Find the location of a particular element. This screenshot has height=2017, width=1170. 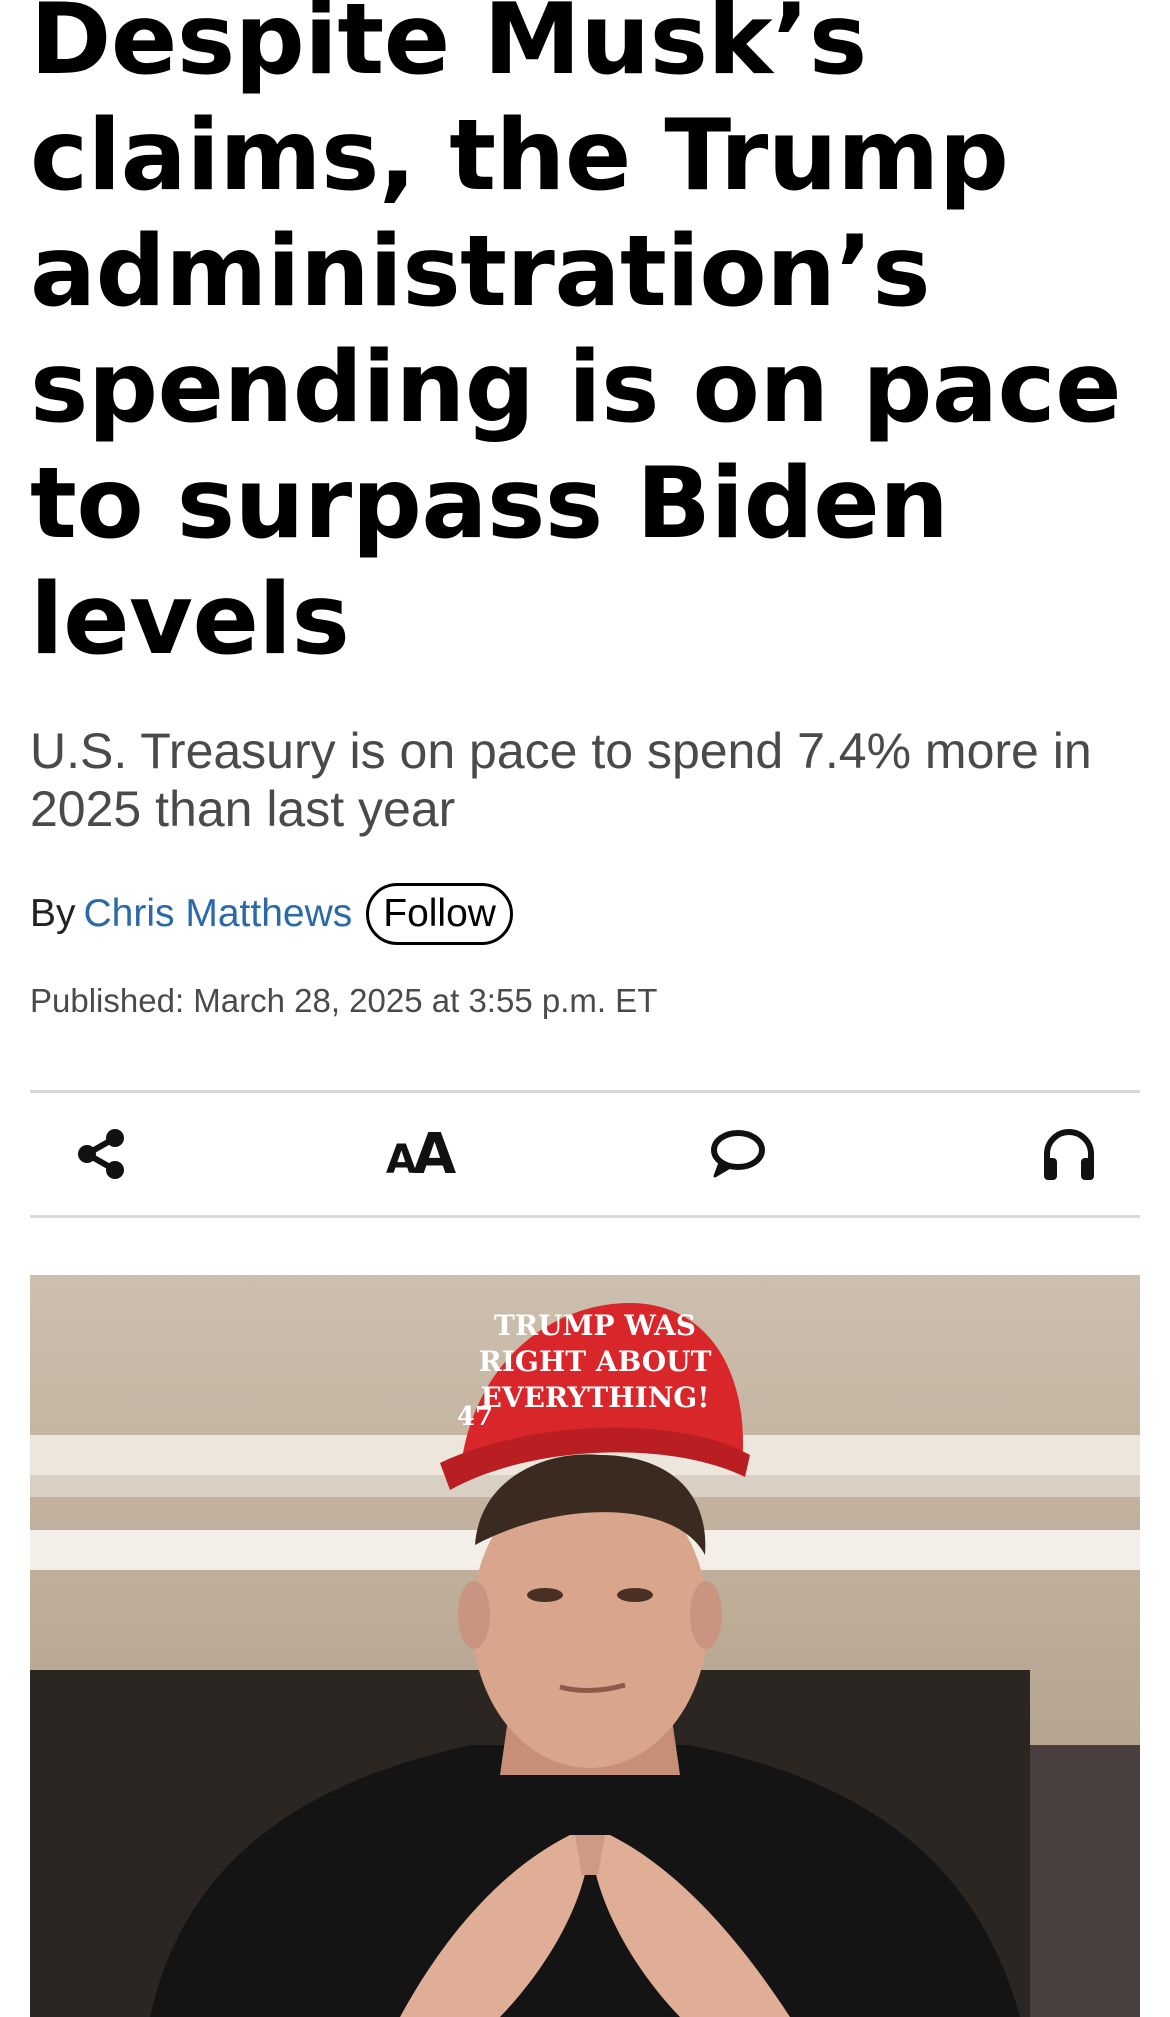

listen-button is located at coordinates (1069, 1154).